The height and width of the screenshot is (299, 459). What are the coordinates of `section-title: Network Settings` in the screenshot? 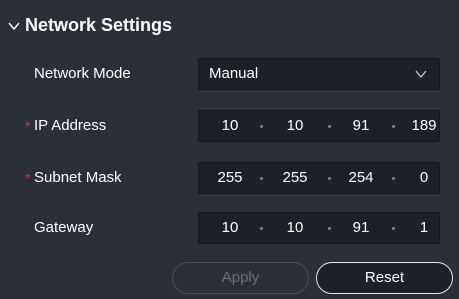 It's located at (98, 25).